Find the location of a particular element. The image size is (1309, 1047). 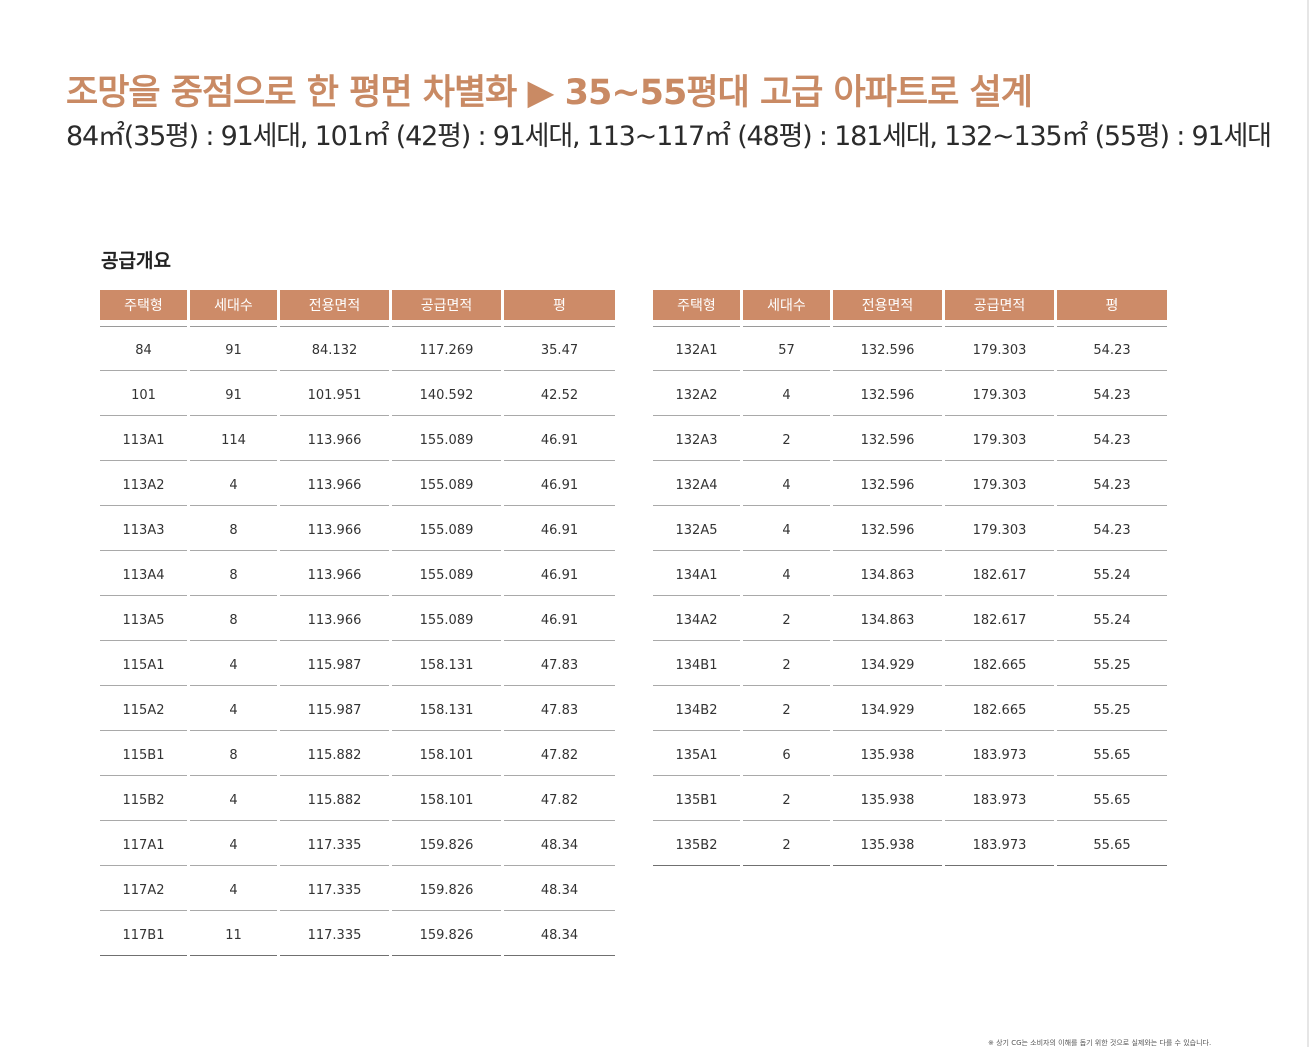

cell-unit-type: 132A5 is located at coordinates (696, 528).